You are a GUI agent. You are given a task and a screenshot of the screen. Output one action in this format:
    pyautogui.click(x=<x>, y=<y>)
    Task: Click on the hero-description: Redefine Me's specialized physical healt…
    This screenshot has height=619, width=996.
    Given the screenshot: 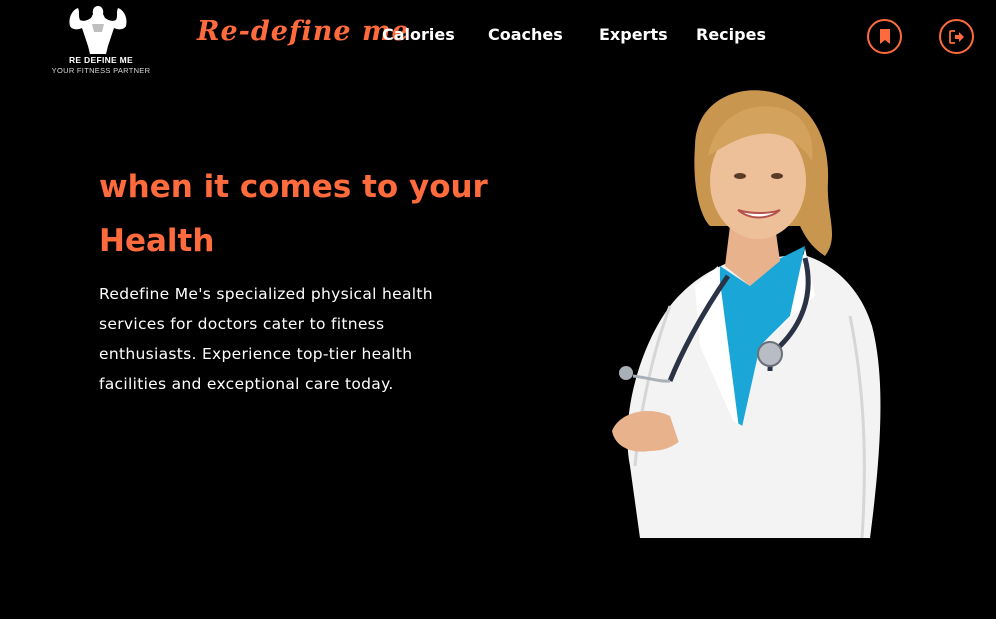 What is the action you would take?
    pyautogui.click(x=266, y=339)
    